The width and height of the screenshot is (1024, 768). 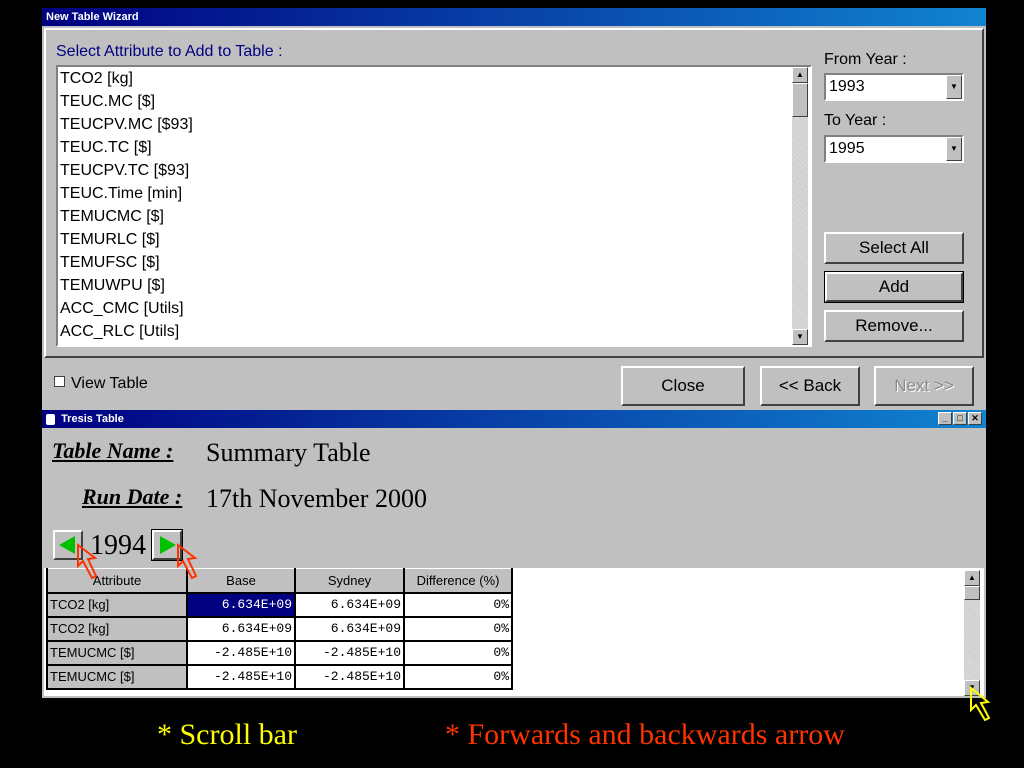 What do you see at coordinates (227, 734) in the screenshot?
I see `scroll-bar-annotation: * Scroll bar` at bounding box center [227, 734].